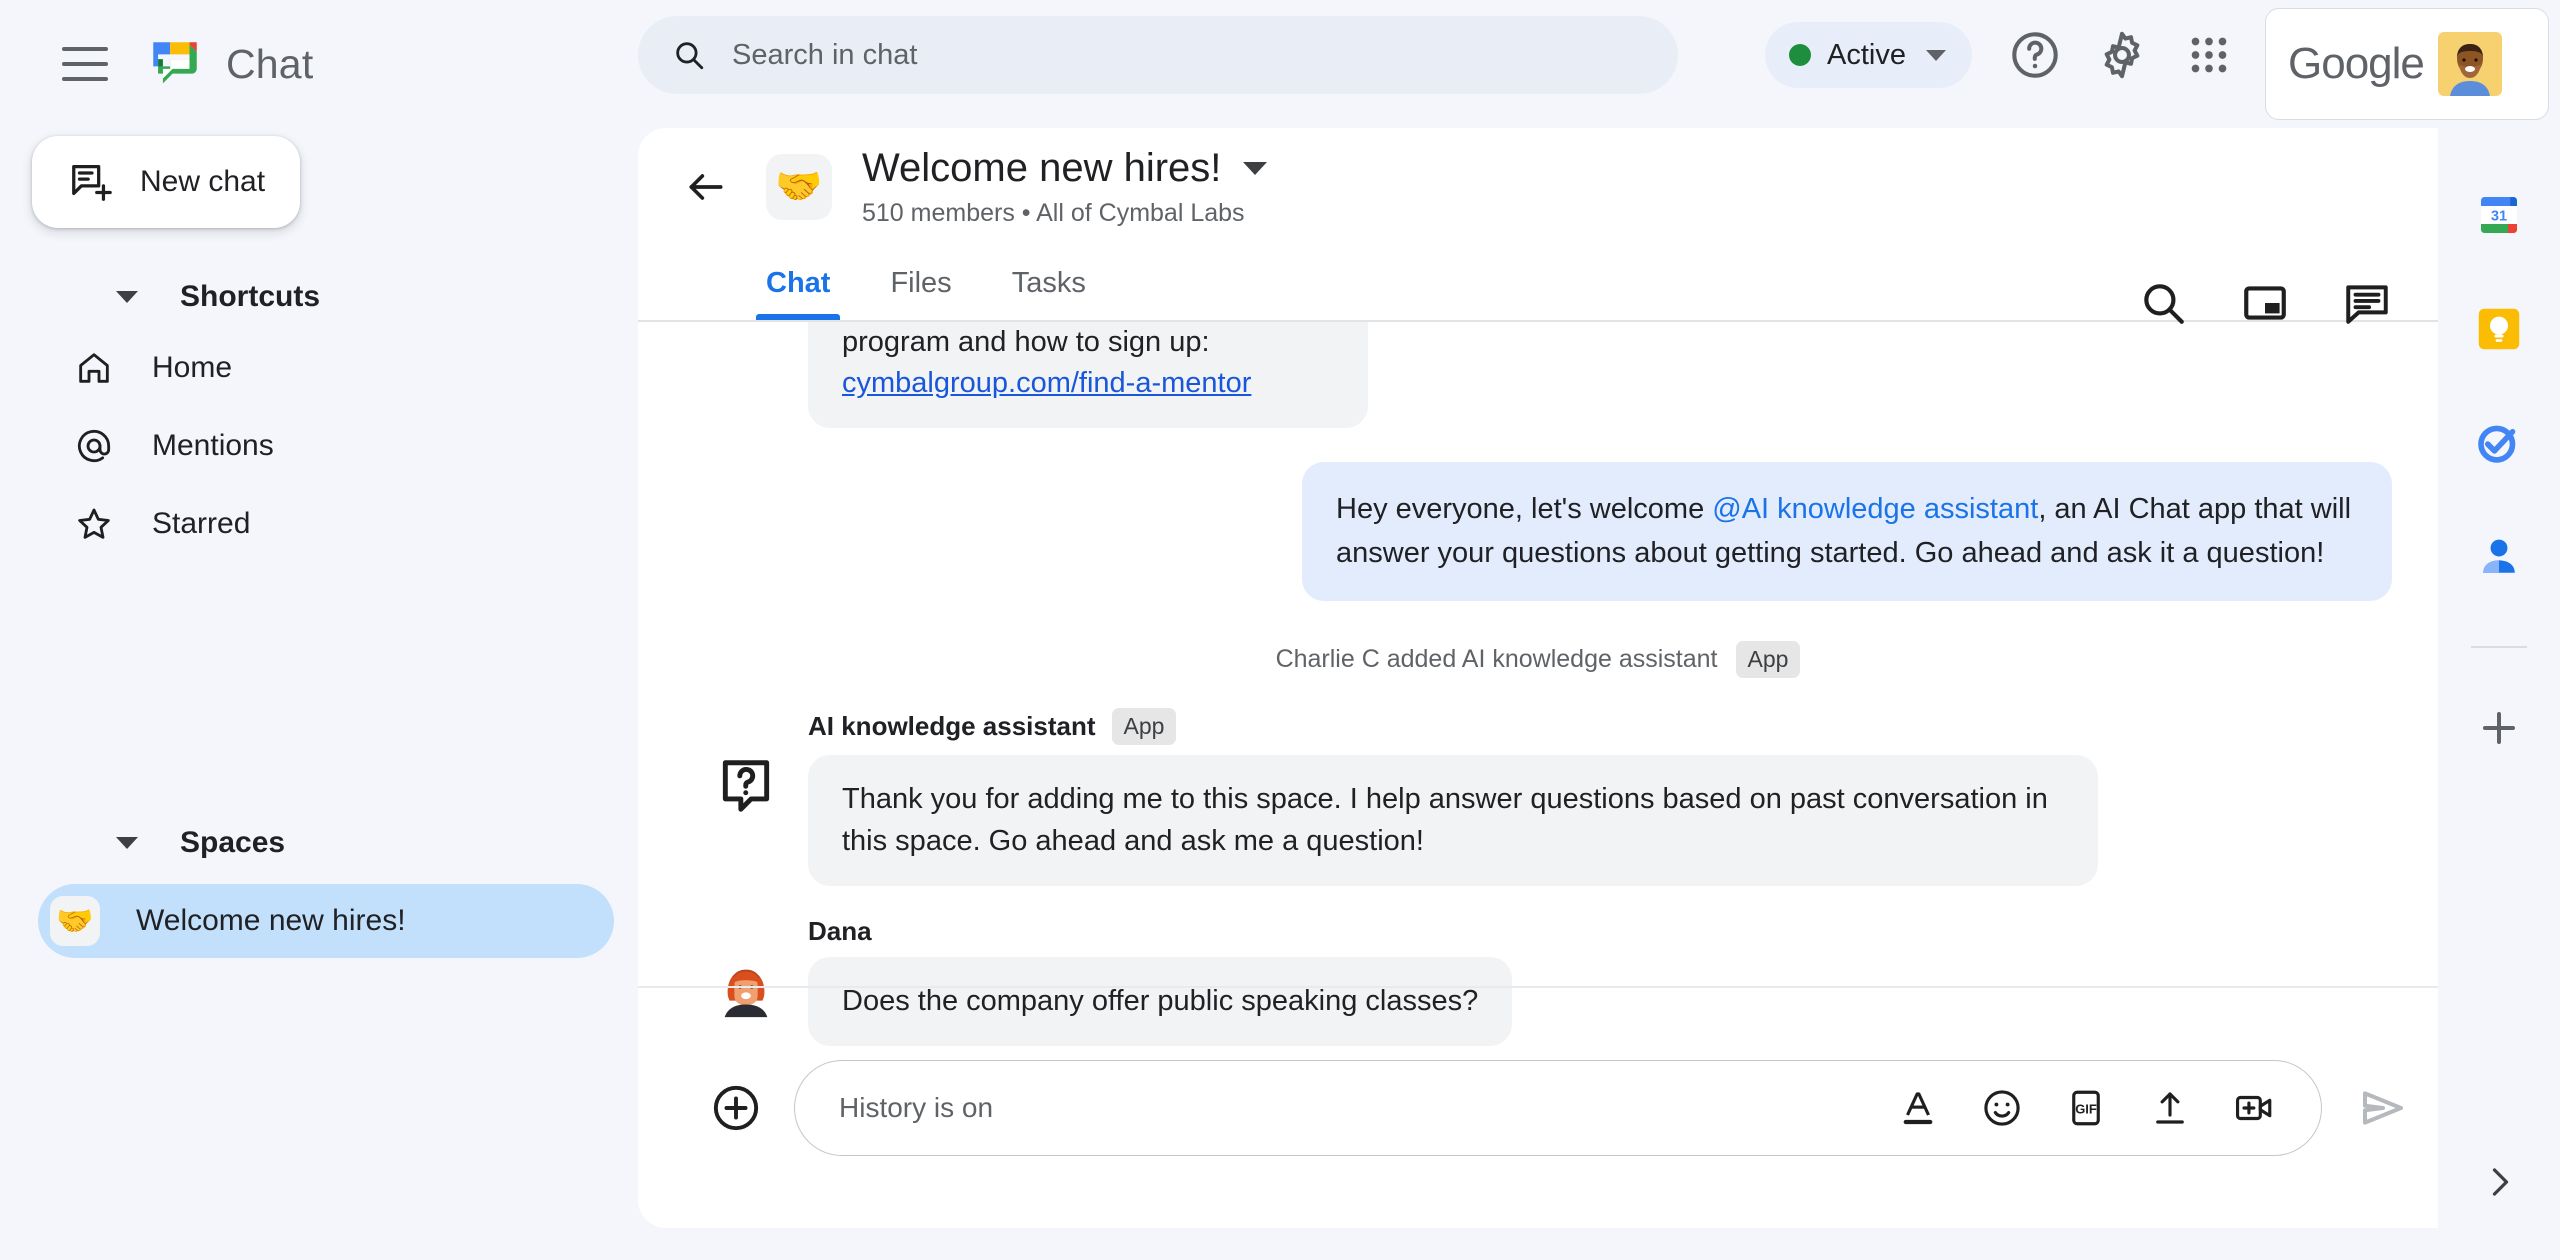  What do you see at coordinates (1042, 168) in the screenshot?
I see `page-title: Welcome new hires!` at bounding box center [1042, 168].